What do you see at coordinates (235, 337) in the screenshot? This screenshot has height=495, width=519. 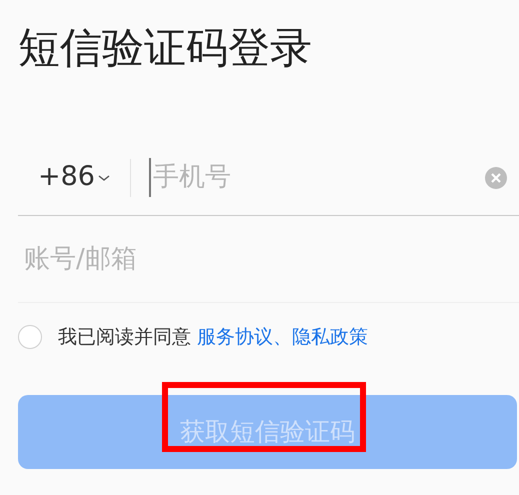 I see `policy-link: 服务协议` at bounding box center [235, 337].